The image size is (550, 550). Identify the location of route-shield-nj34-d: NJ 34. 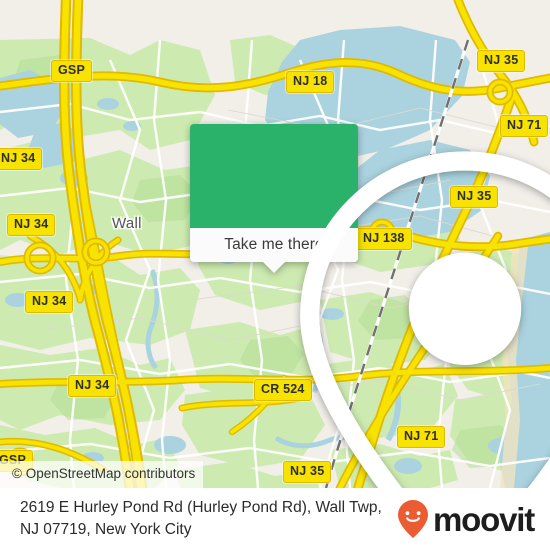
(92, 386).